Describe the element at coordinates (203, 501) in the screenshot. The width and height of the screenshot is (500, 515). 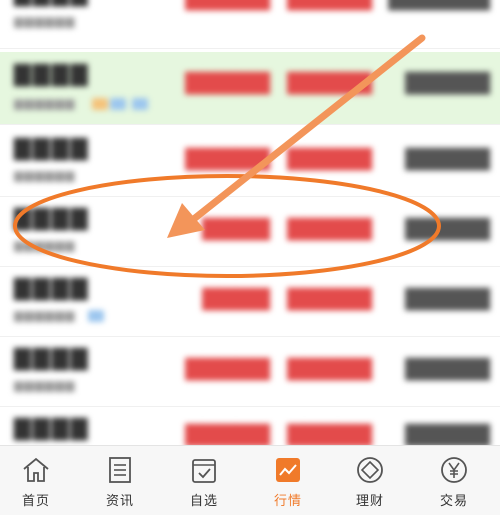
I see `tab-label: 自选` at that location.